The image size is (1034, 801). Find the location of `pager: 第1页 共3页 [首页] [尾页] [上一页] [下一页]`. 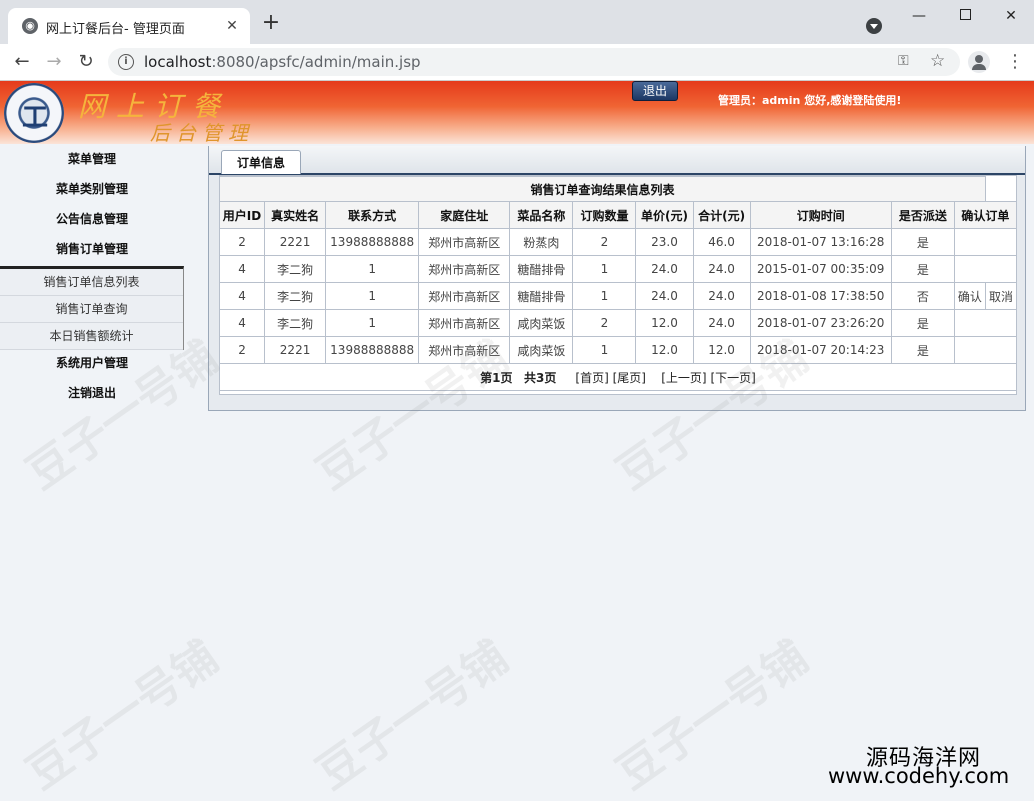

pager: 第1页 共3页 [首页] [尾页] [上一页] [下一页] is located at coordinates (618, 377).